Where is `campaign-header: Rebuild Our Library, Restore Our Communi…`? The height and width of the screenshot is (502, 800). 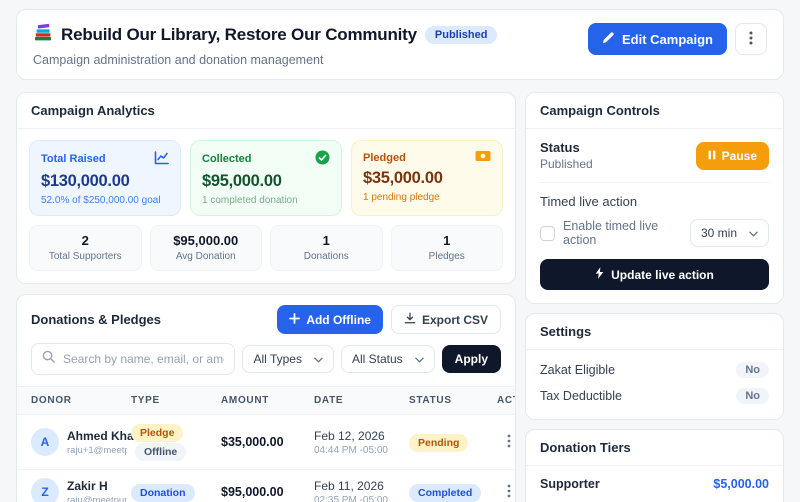
campaign-header: Rebuild Our Library, Restore Our Communi… is located at coordinates (400, 44).